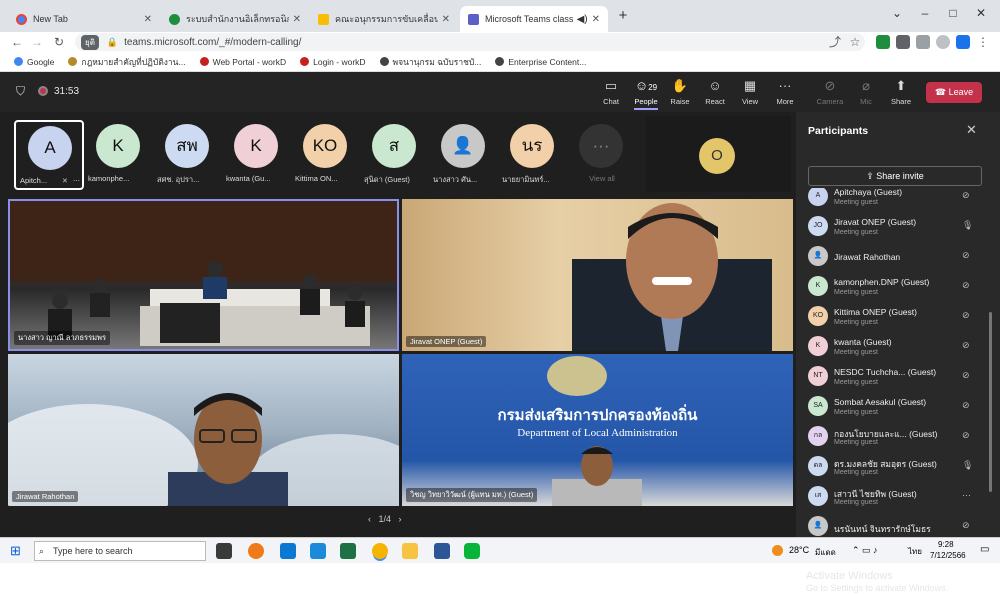  What do you see at coordinates (866, 92) in the screenshot?
I see `mic-button: ⌀ Mic` at bounding box center [866, 92].